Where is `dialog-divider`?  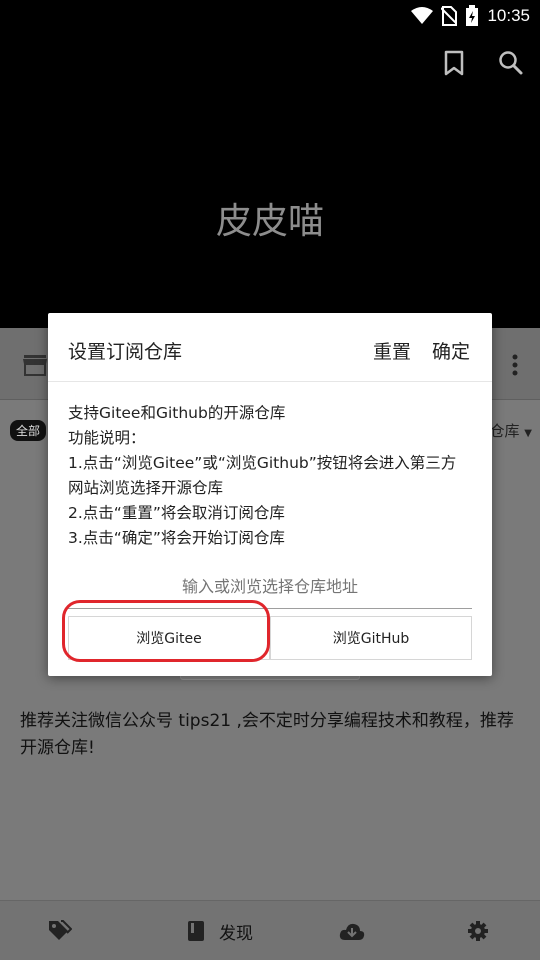 dialog-divider is located at coordinates (270, 381).